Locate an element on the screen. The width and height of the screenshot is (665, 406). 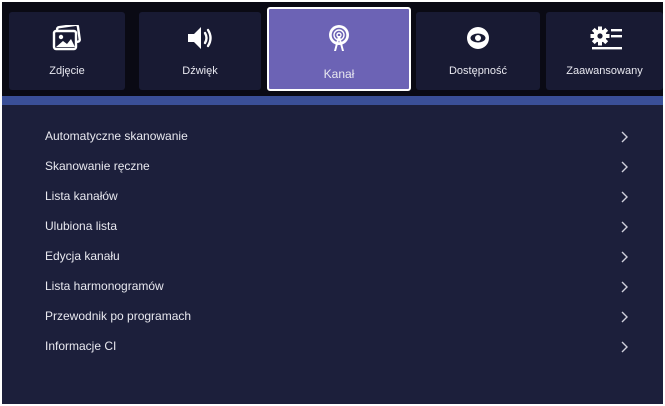
tab-label: Dźwięk is located at coordinates (200, 71).